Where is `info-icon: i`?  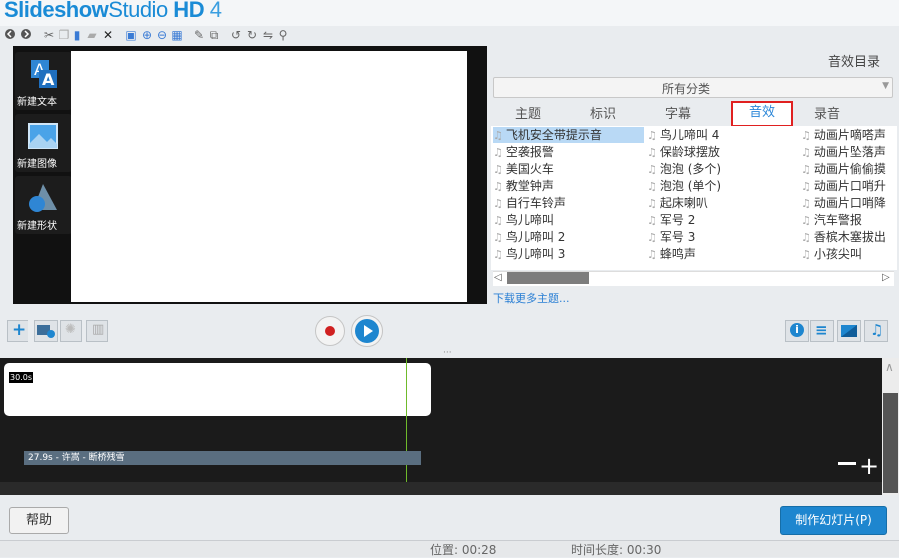
info-icon: i is located at coordinates (797, 330).